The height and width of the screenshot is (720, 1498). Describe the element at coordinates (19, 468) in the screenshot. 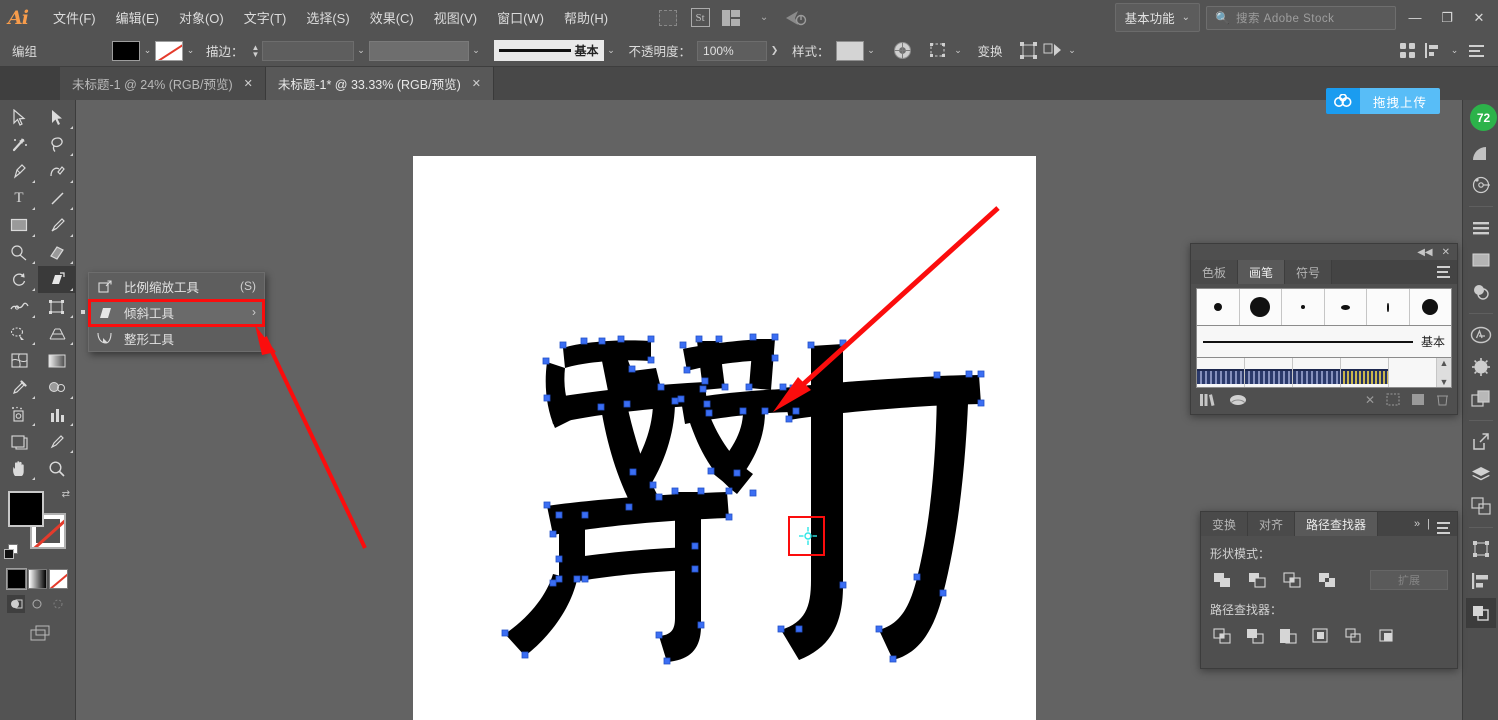

I see `hand-tool` at that location.